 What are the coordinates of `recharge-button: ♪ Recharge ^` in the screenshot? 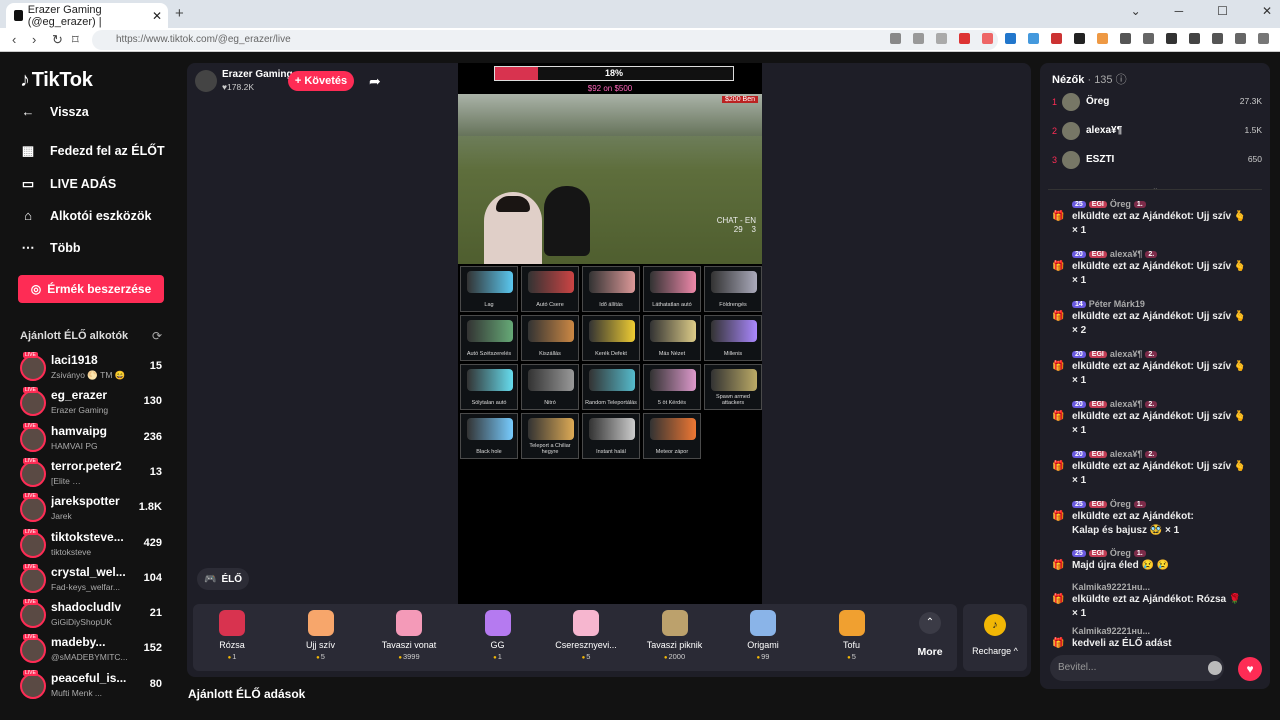 It's located at (995, 637).